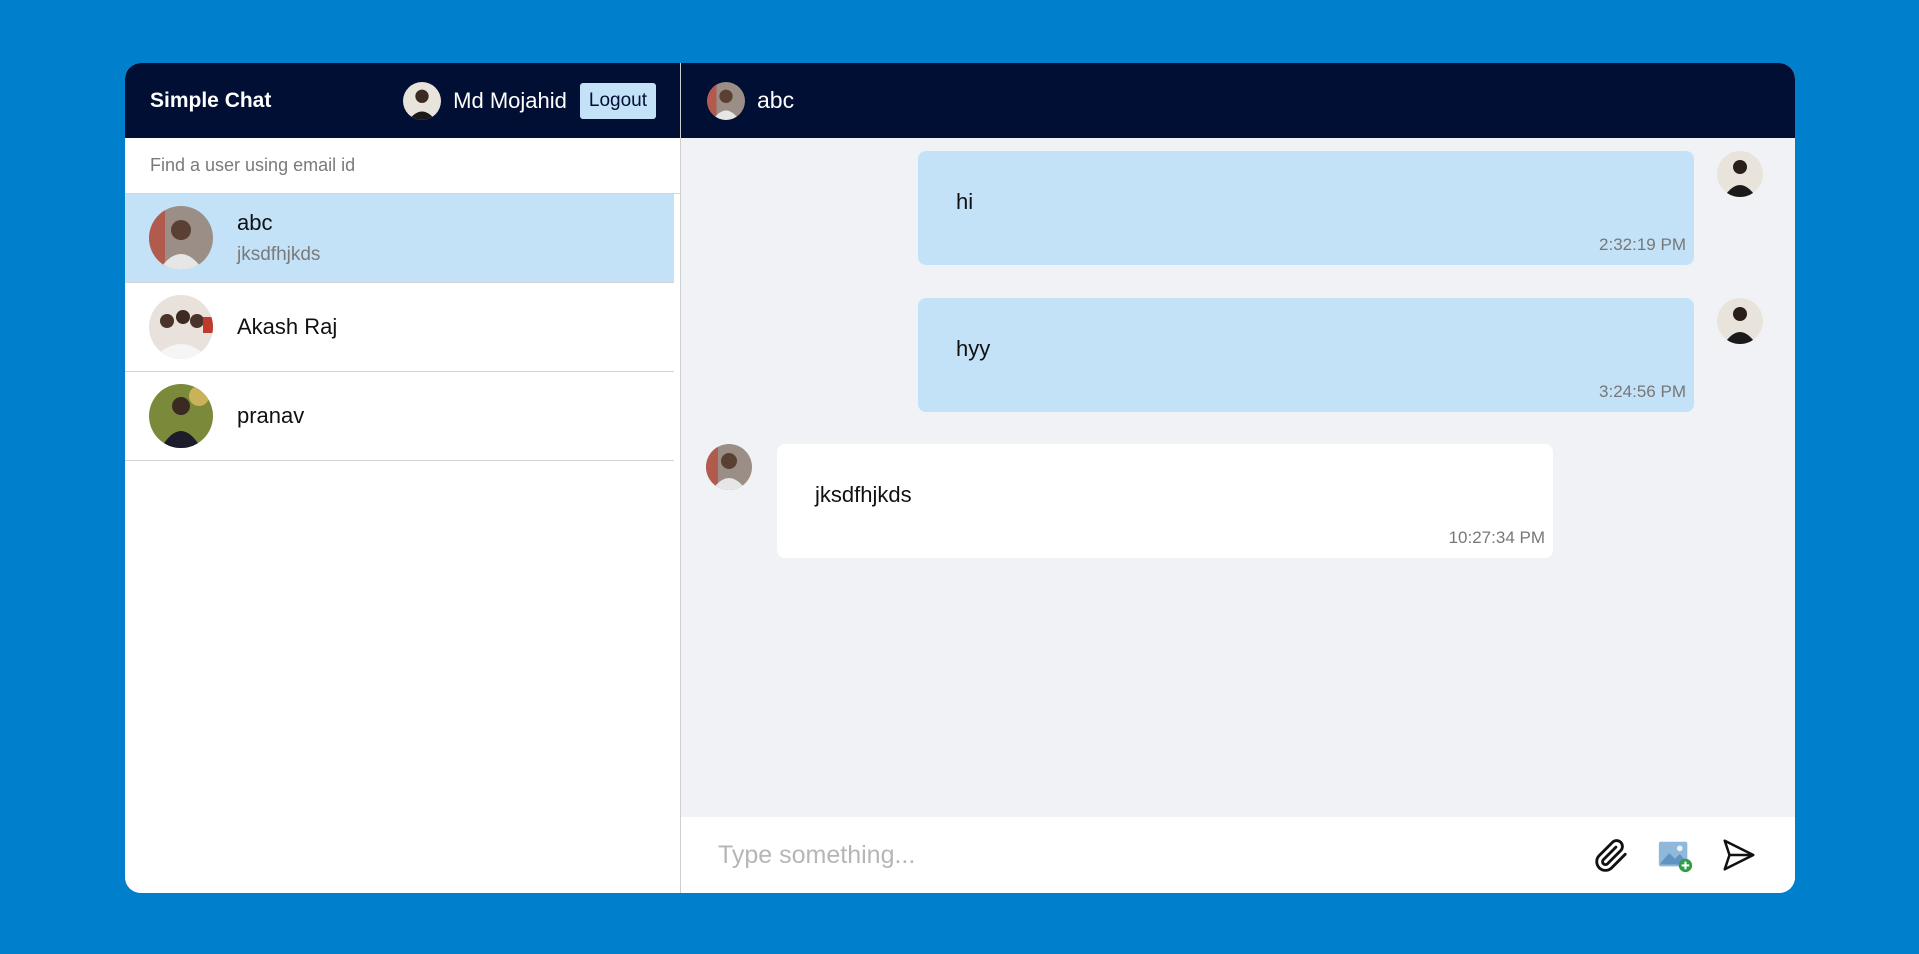 The height and width of the screenshot is (954, 1919). I want to click on search-input, so click(415, 165).